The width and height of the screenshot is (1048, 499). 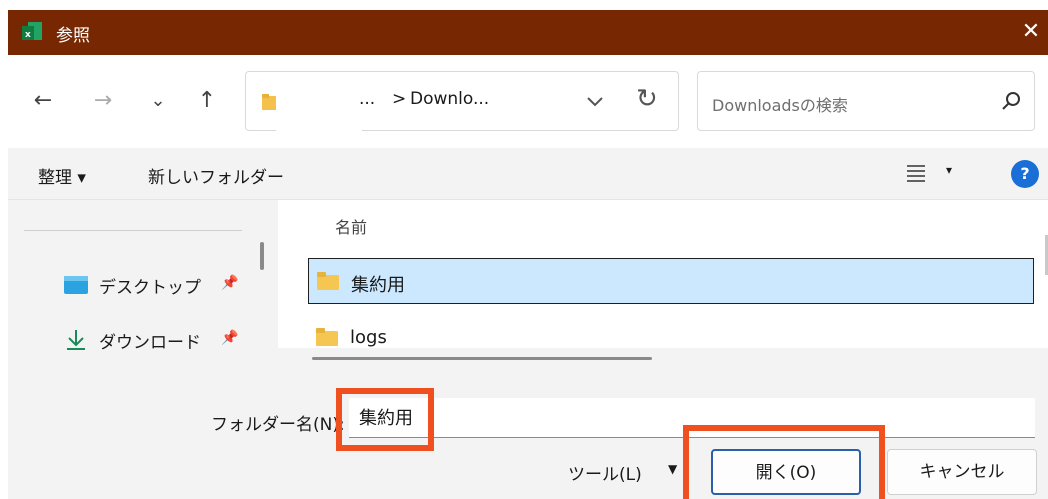 I want to click on view-options-icon, so click(x=916, y=173).